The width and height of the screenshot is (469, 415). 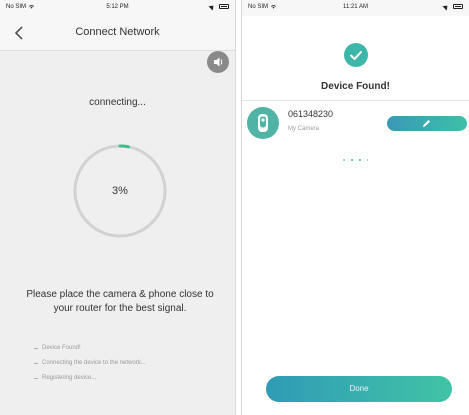 I want to click on status-bar: No SIM 5:12 PM, so click(x=117, y=8).